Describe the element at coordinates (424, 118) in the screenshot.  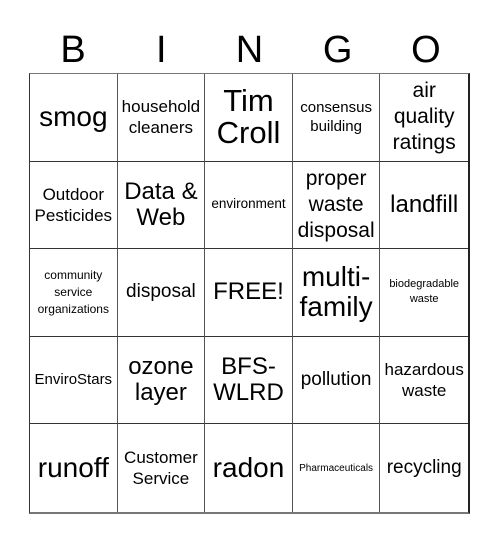
I see `bingo-cell: air quality ratings` at that location.